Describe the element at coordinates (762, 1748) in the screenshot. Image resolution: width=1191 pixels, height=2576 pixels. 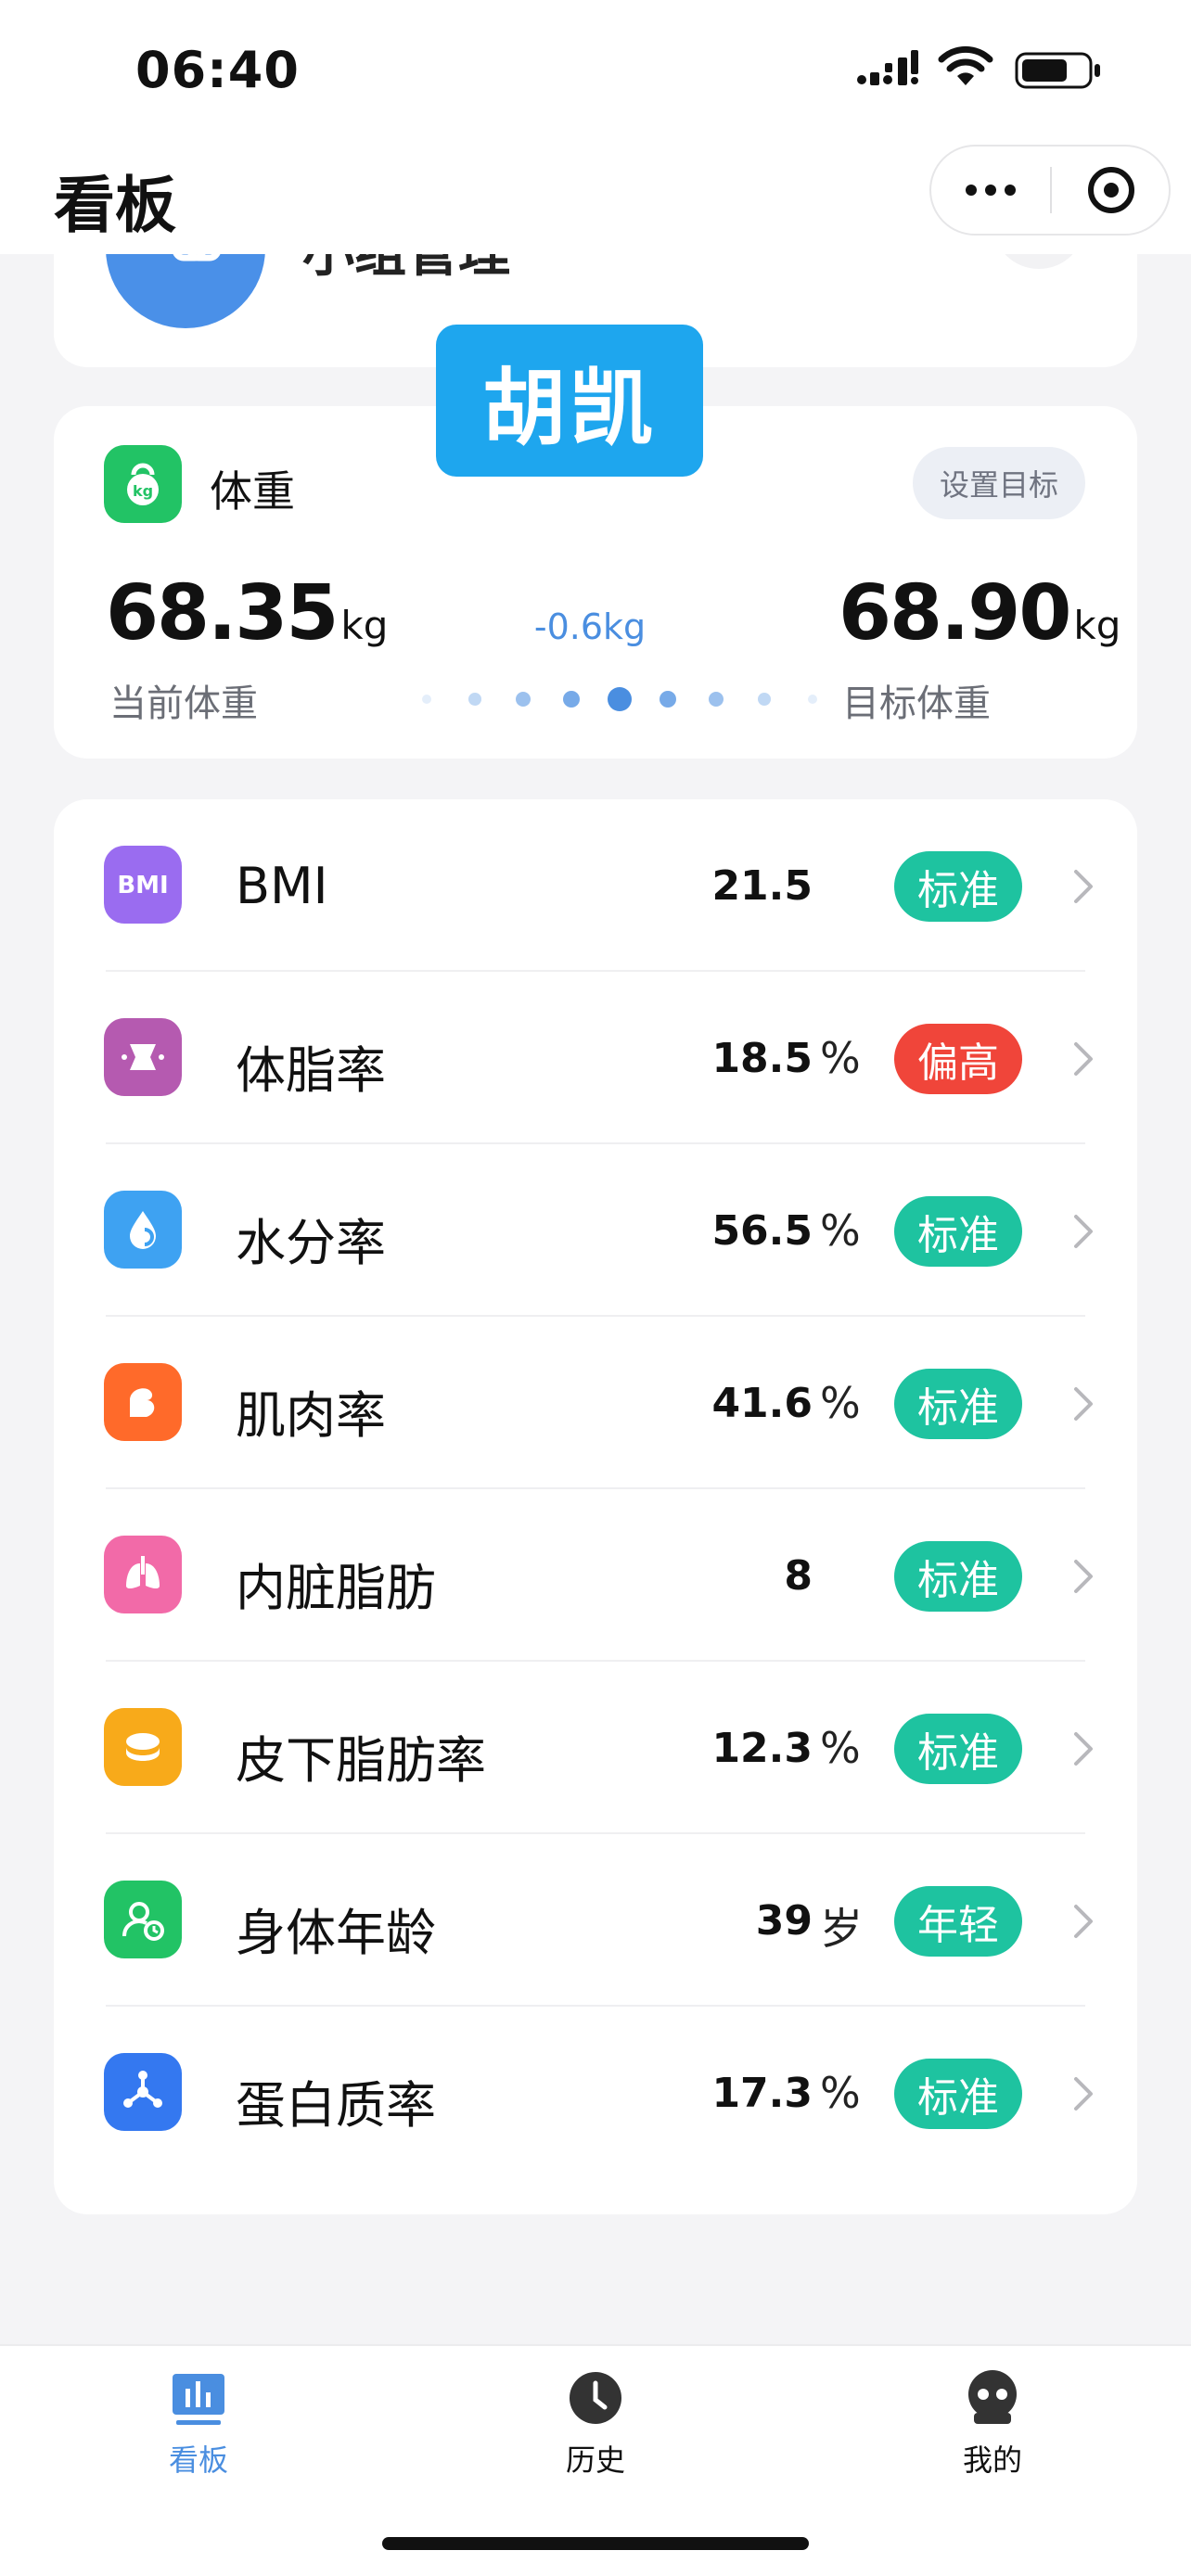
I see `metric-value: 12.3` at that location.